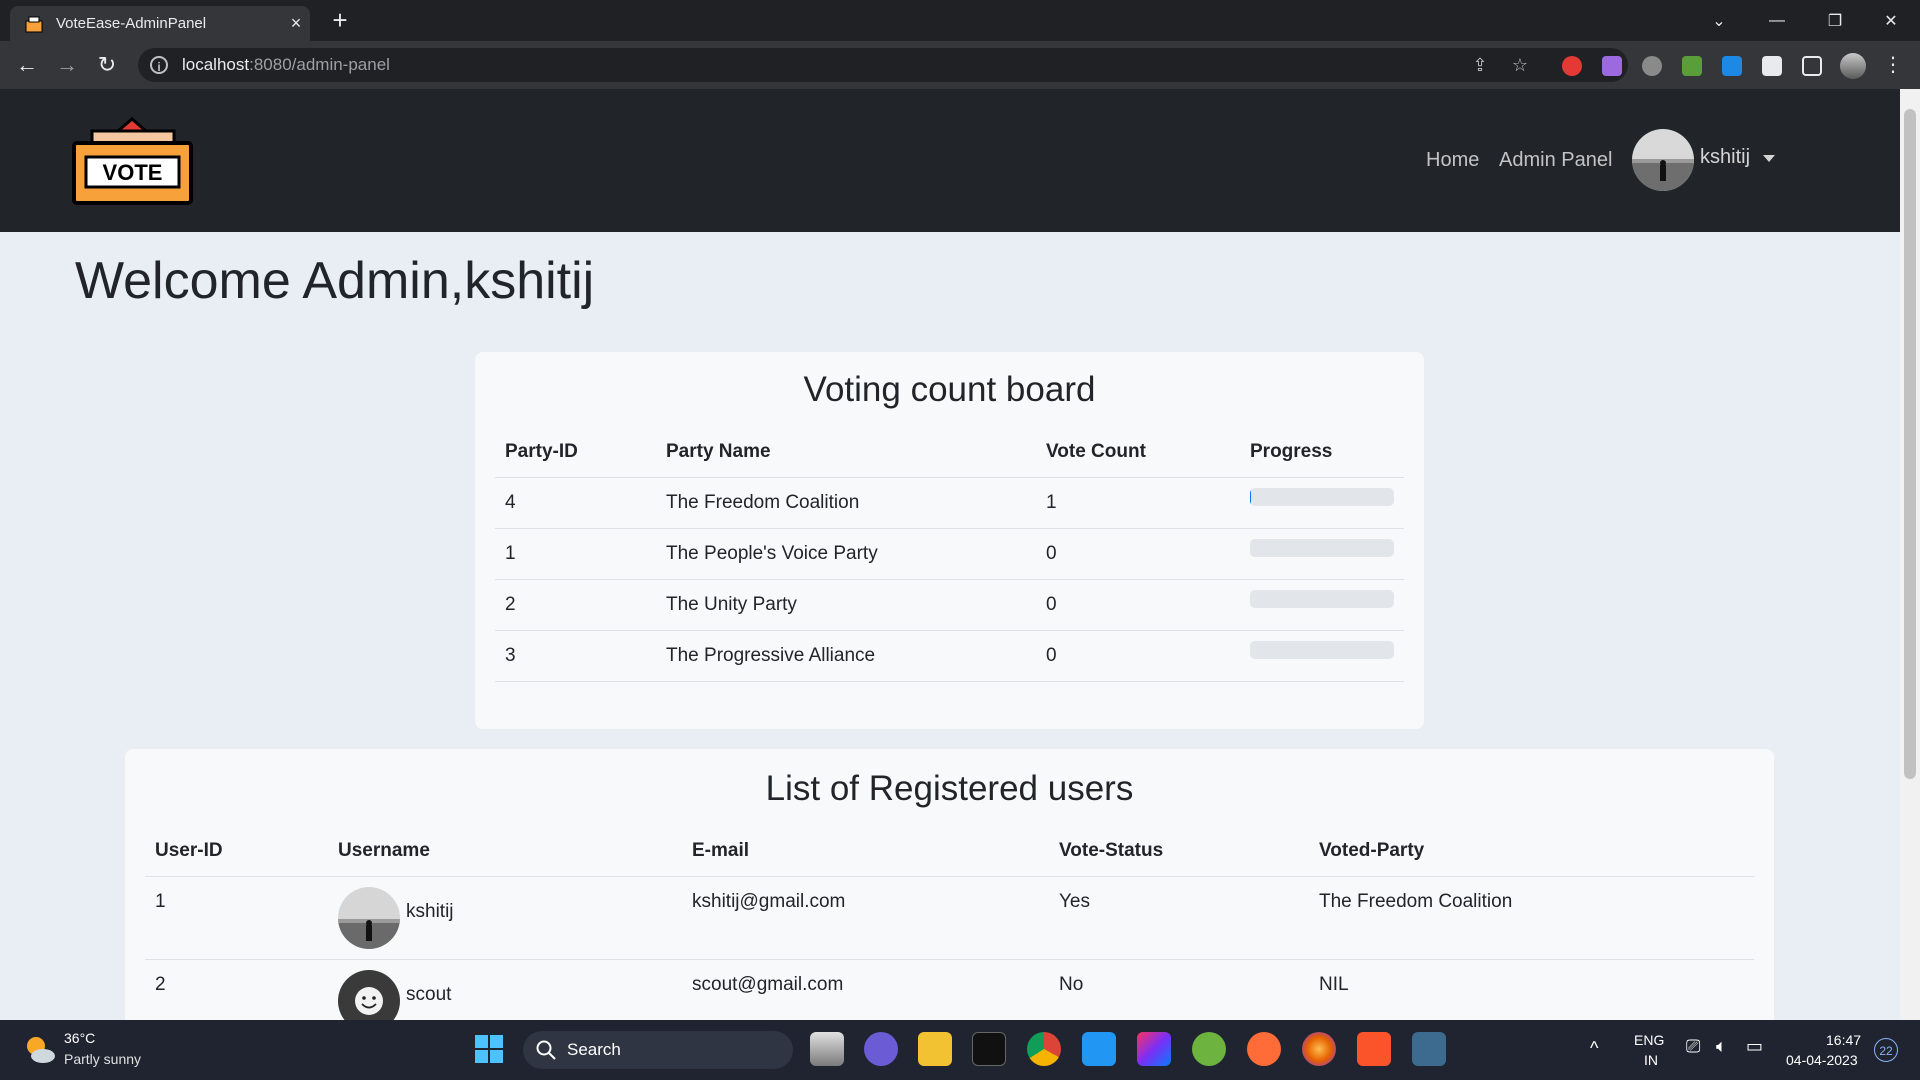  What do you see at coordinates (1769, 158) in the screenshot?
I see `user-dropdown-caret-icon` at bounding box center [1769, 158].